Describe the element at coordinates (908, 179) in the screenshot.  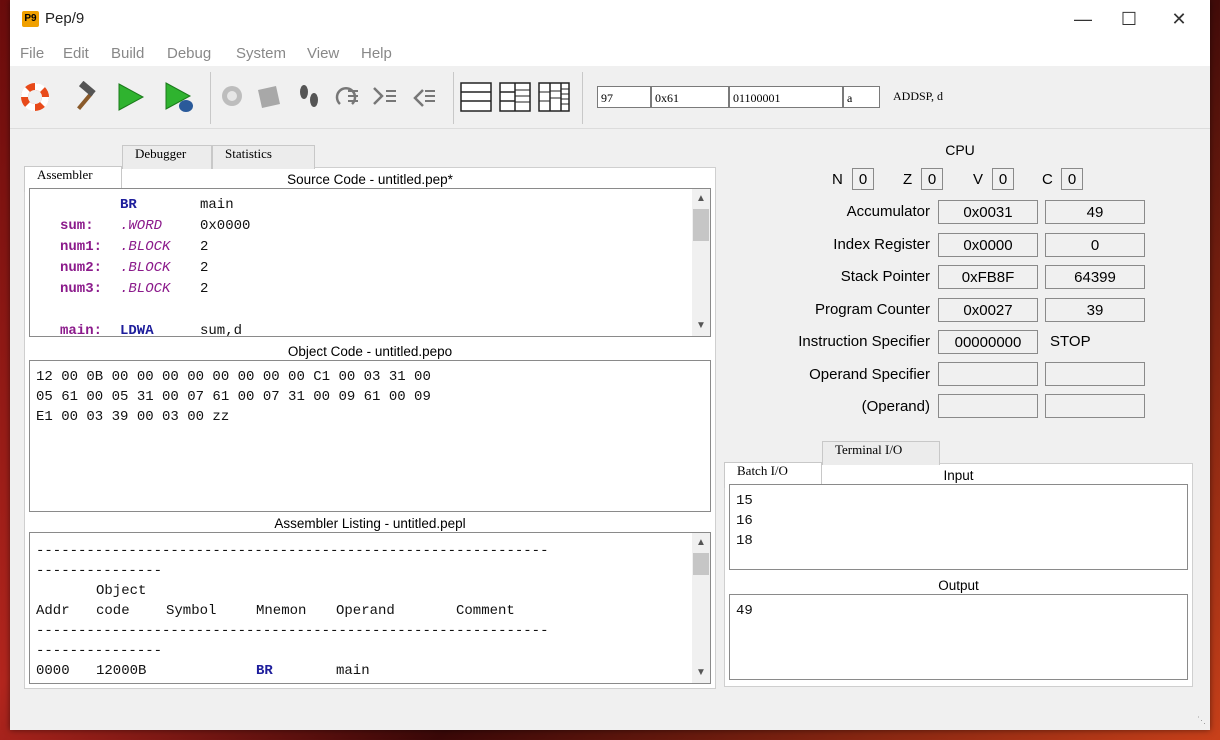
I see `flag-z-label: Z` at that location.